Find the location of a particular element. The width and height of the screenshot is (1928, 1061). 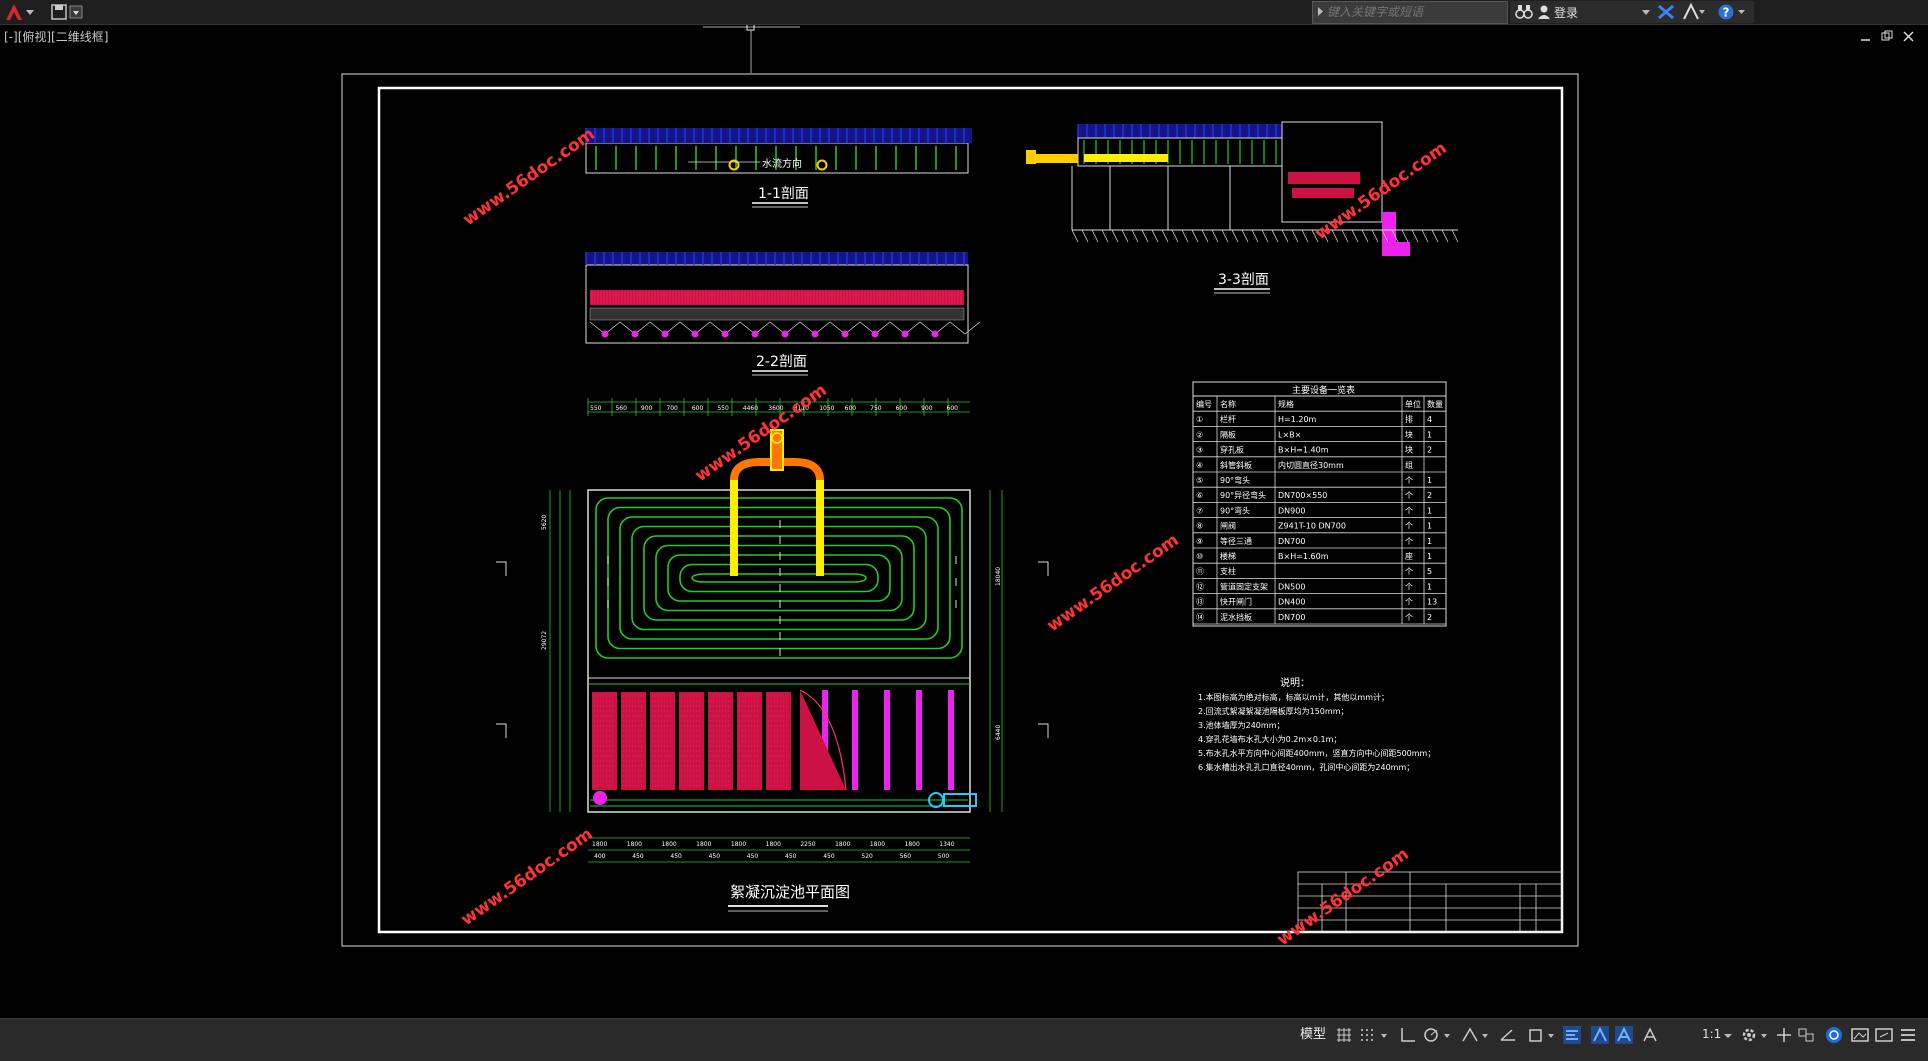

transparency-icon is located at coordinates (1600, 1035).